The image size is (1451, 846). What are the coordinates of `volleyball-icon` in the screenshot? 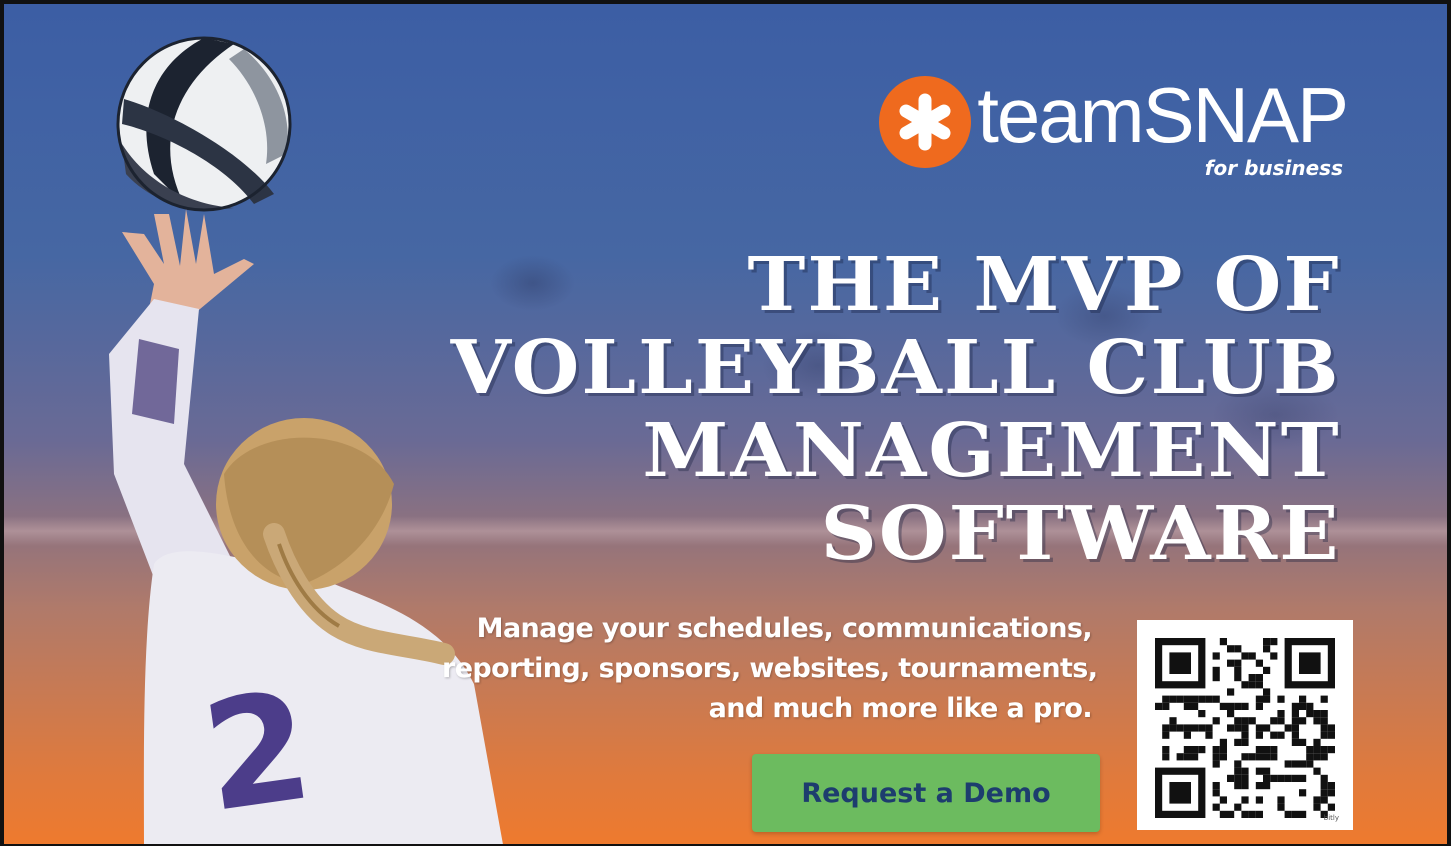 It's located at (204, 124).